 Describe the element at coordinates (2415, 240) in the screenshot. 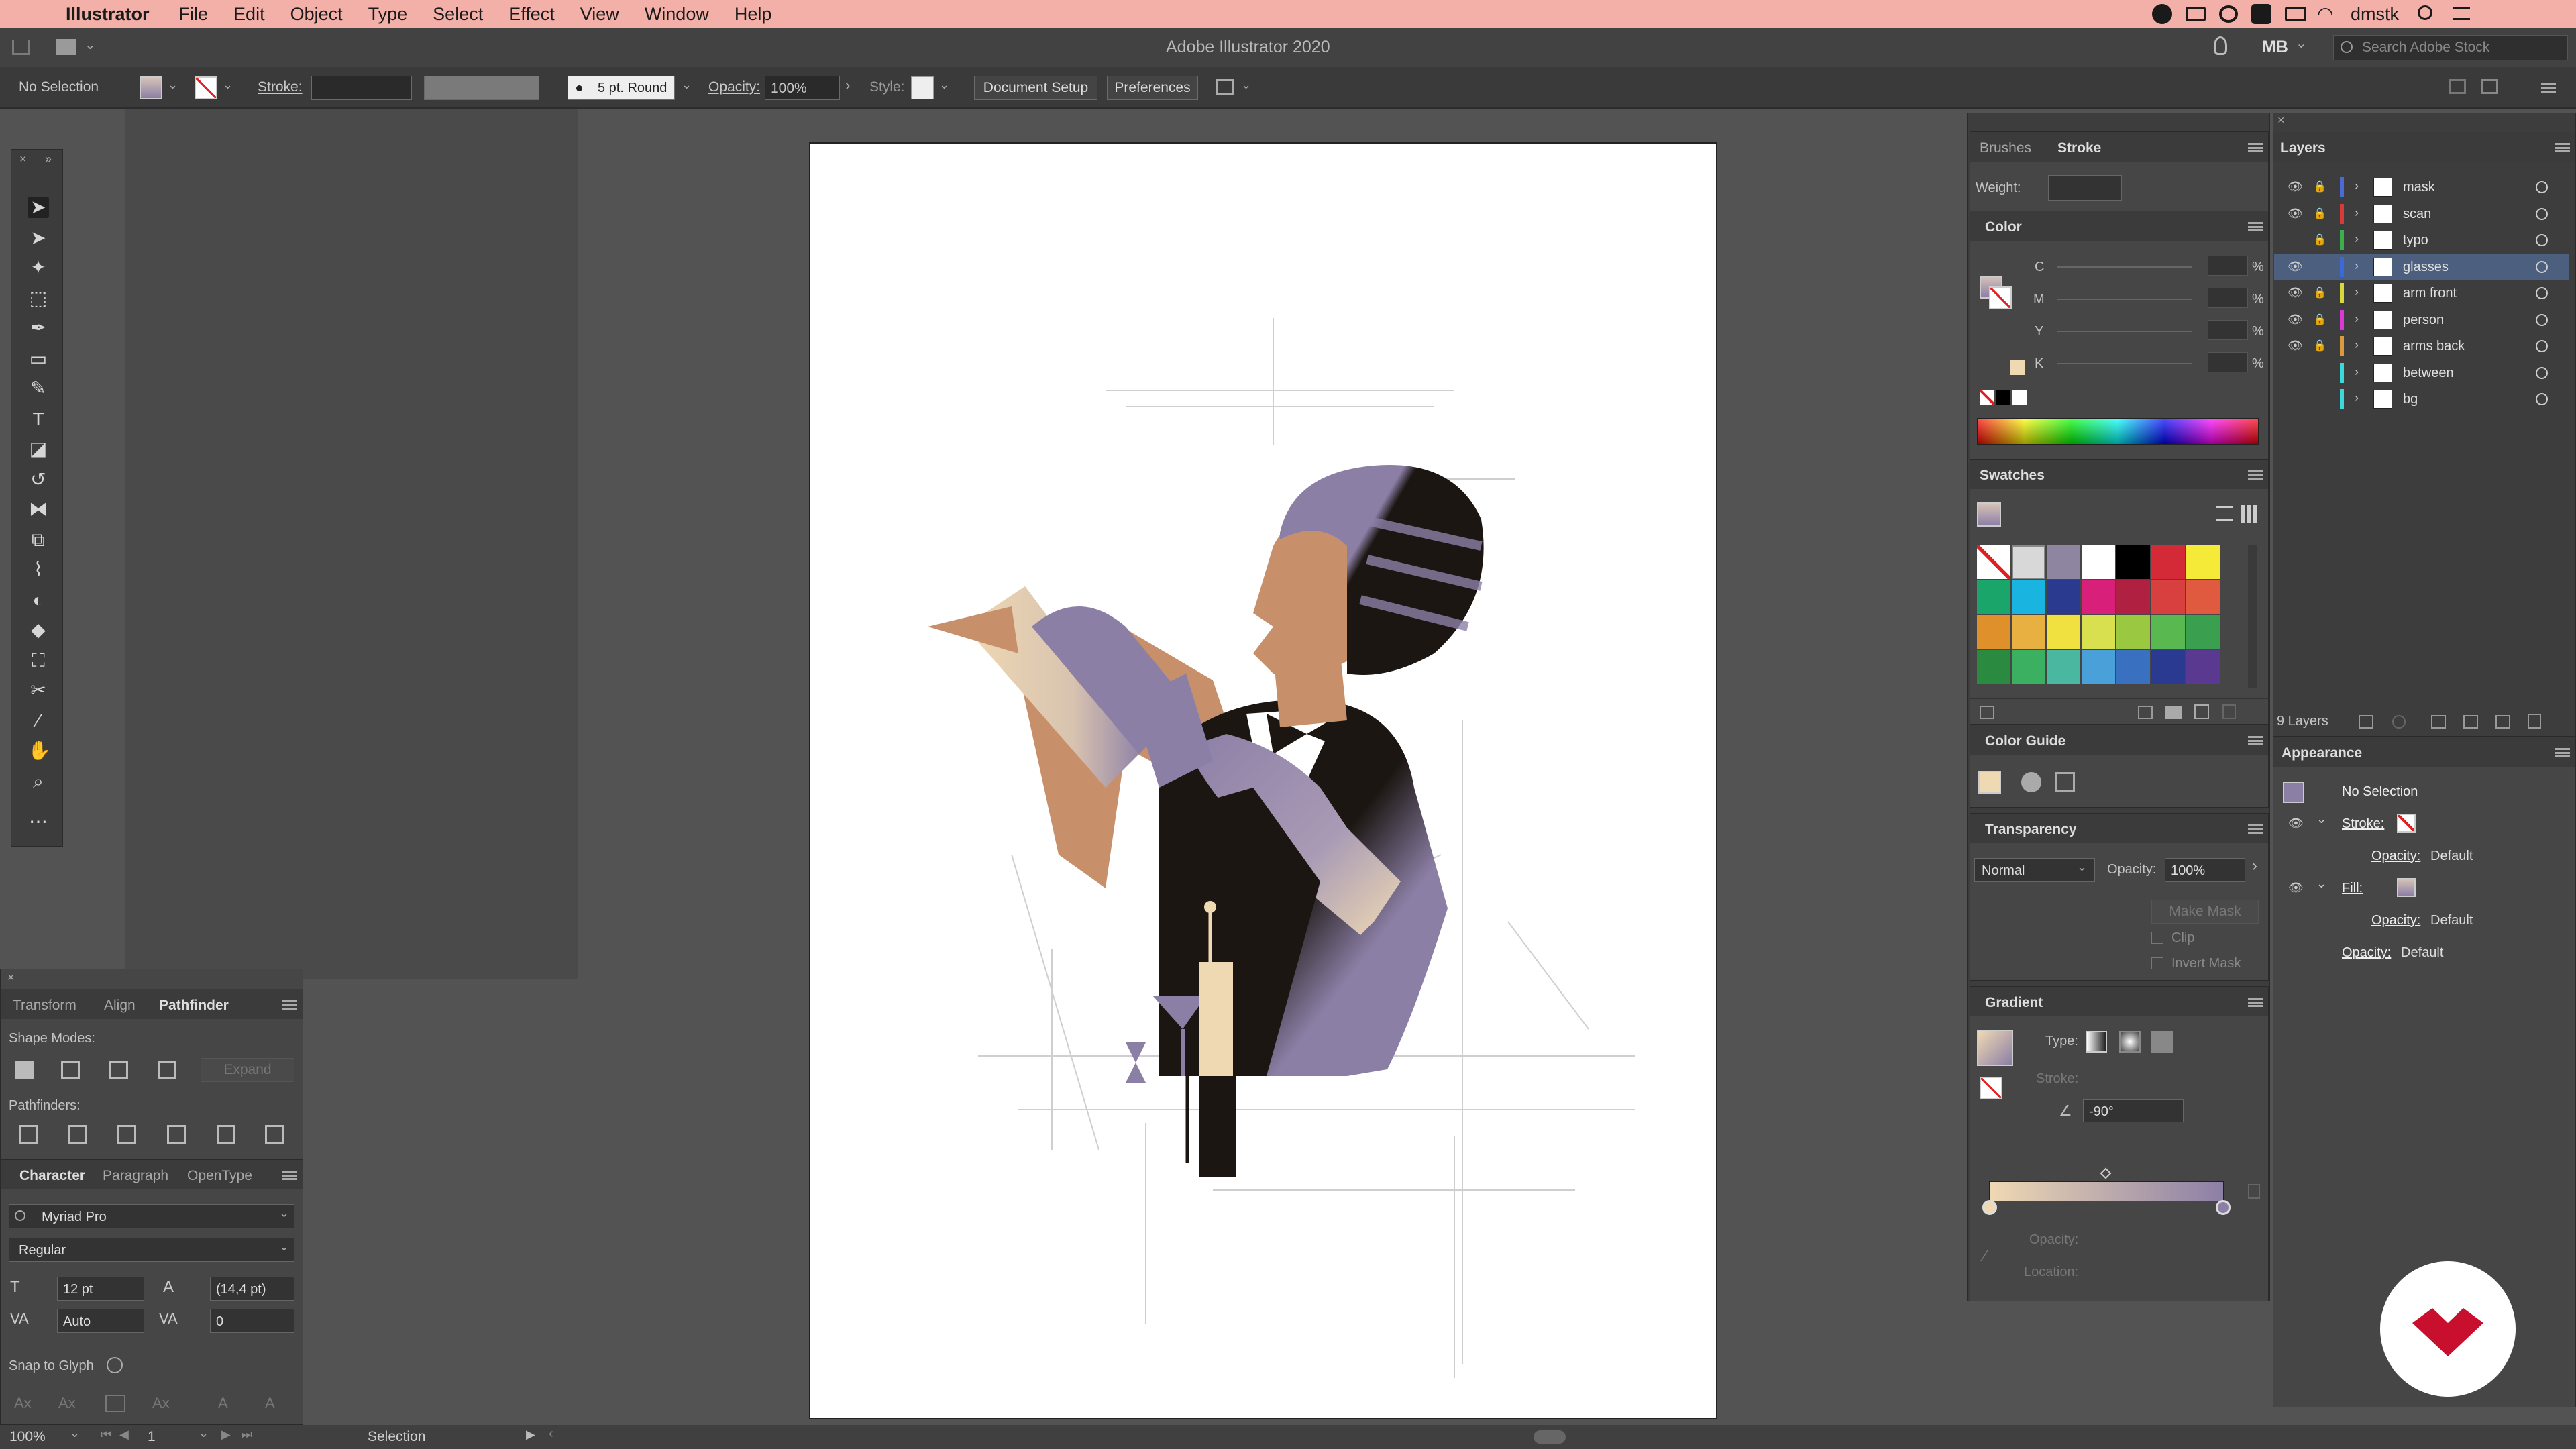

I see `layer-name: typo` at that location.